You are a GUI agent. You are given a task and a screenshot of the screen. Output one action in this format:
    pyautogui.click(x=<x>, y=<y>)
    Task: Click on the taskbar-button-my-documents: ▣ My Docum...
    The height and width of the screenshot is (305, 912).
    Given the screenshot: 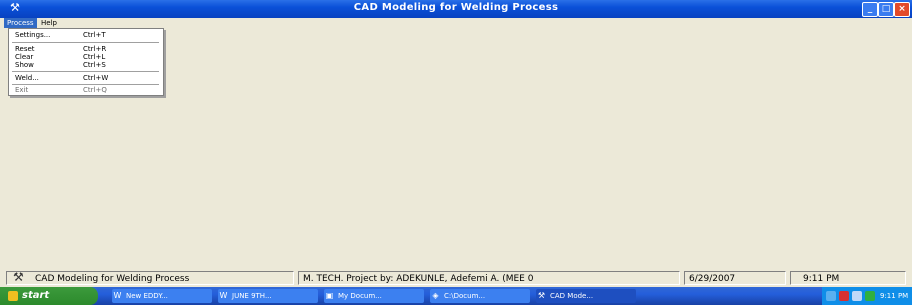 What is the action you would take?
    pyautogui.click(x=374, y=296)
    